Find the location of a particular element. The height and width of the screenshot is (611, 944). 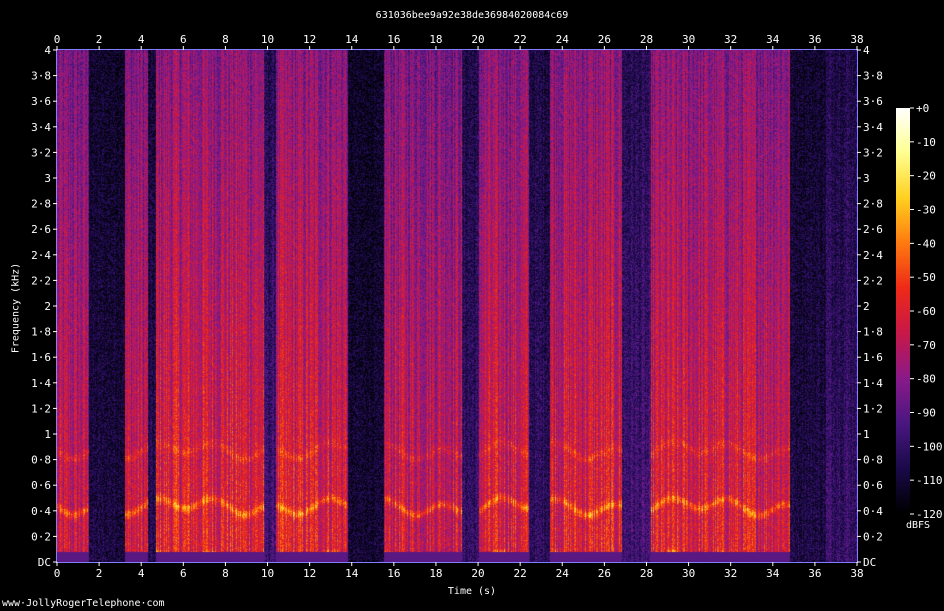

colorbar-tick-label: -100 is located at coordinates (929, 446).